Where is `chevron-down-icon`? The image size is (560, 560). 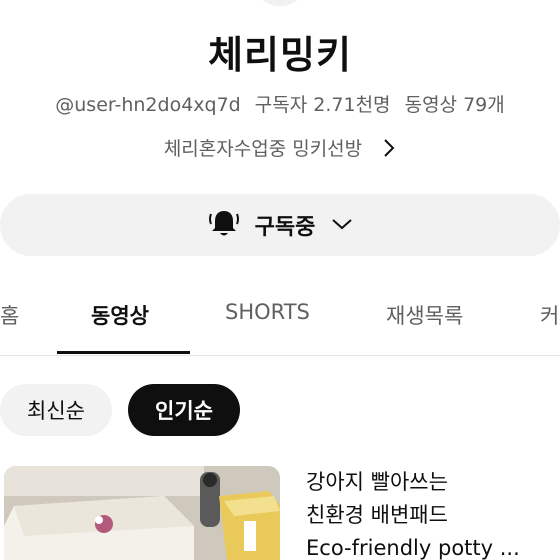
chevron-down-icon is located at coordinates (342, 225).